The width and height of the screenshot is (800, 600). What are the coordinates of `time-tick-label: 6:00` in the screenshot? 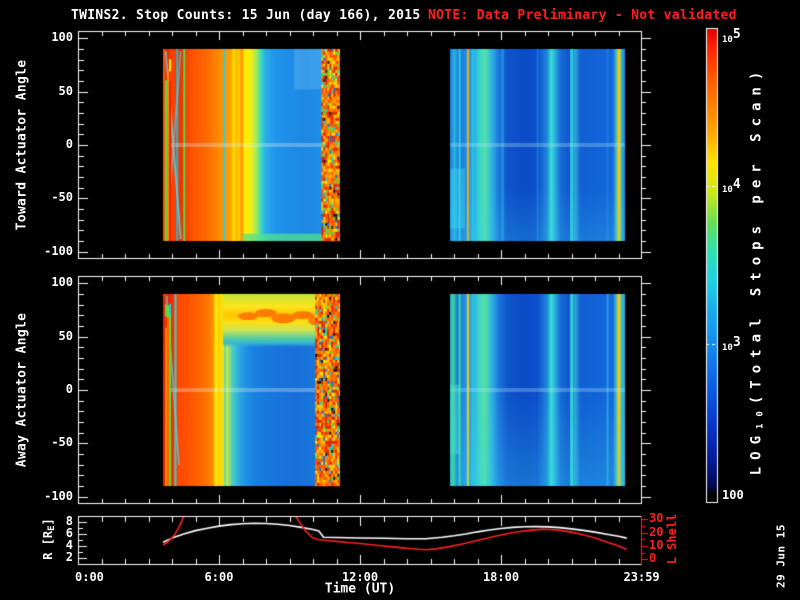 It's located at (219, 577).